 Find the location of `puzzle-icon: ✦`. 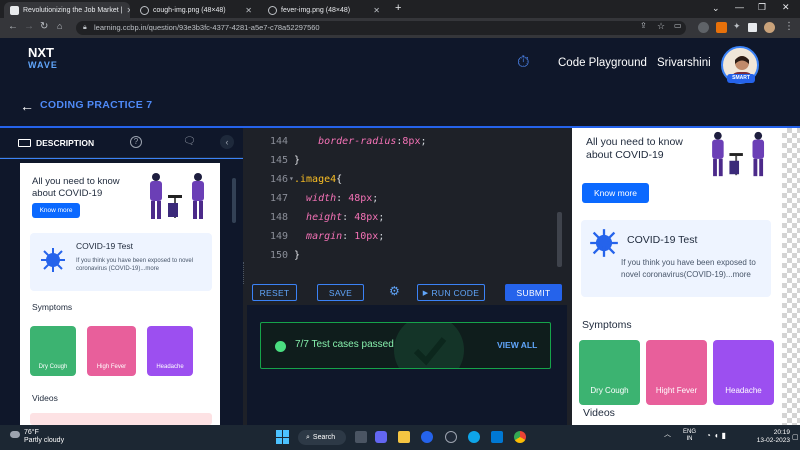

puzzle-icon: ✦ is located at coordinates (737, 26).